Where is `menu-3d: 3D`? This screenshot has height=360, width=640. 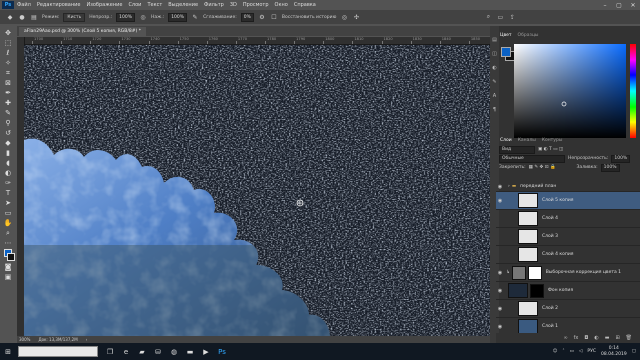
menu-3d: 3D is located at coordinates (233, 5).